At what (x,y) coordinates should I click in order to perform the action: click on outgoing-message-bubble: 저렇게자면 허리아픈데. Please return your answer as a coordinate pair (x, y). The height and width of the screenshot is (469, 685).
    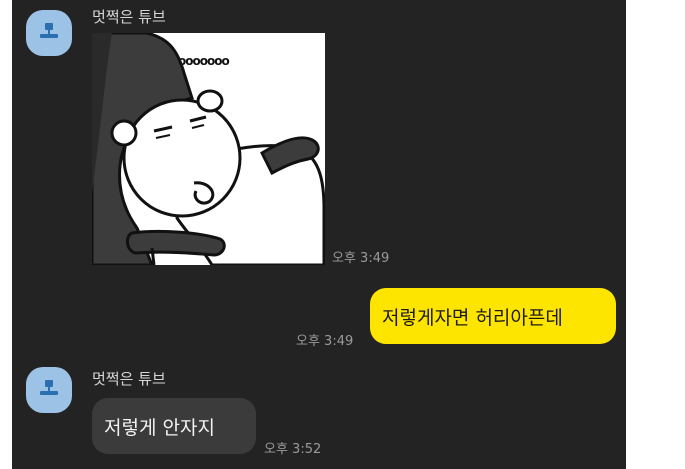
    Looking at the image, I should click on (493, 316).